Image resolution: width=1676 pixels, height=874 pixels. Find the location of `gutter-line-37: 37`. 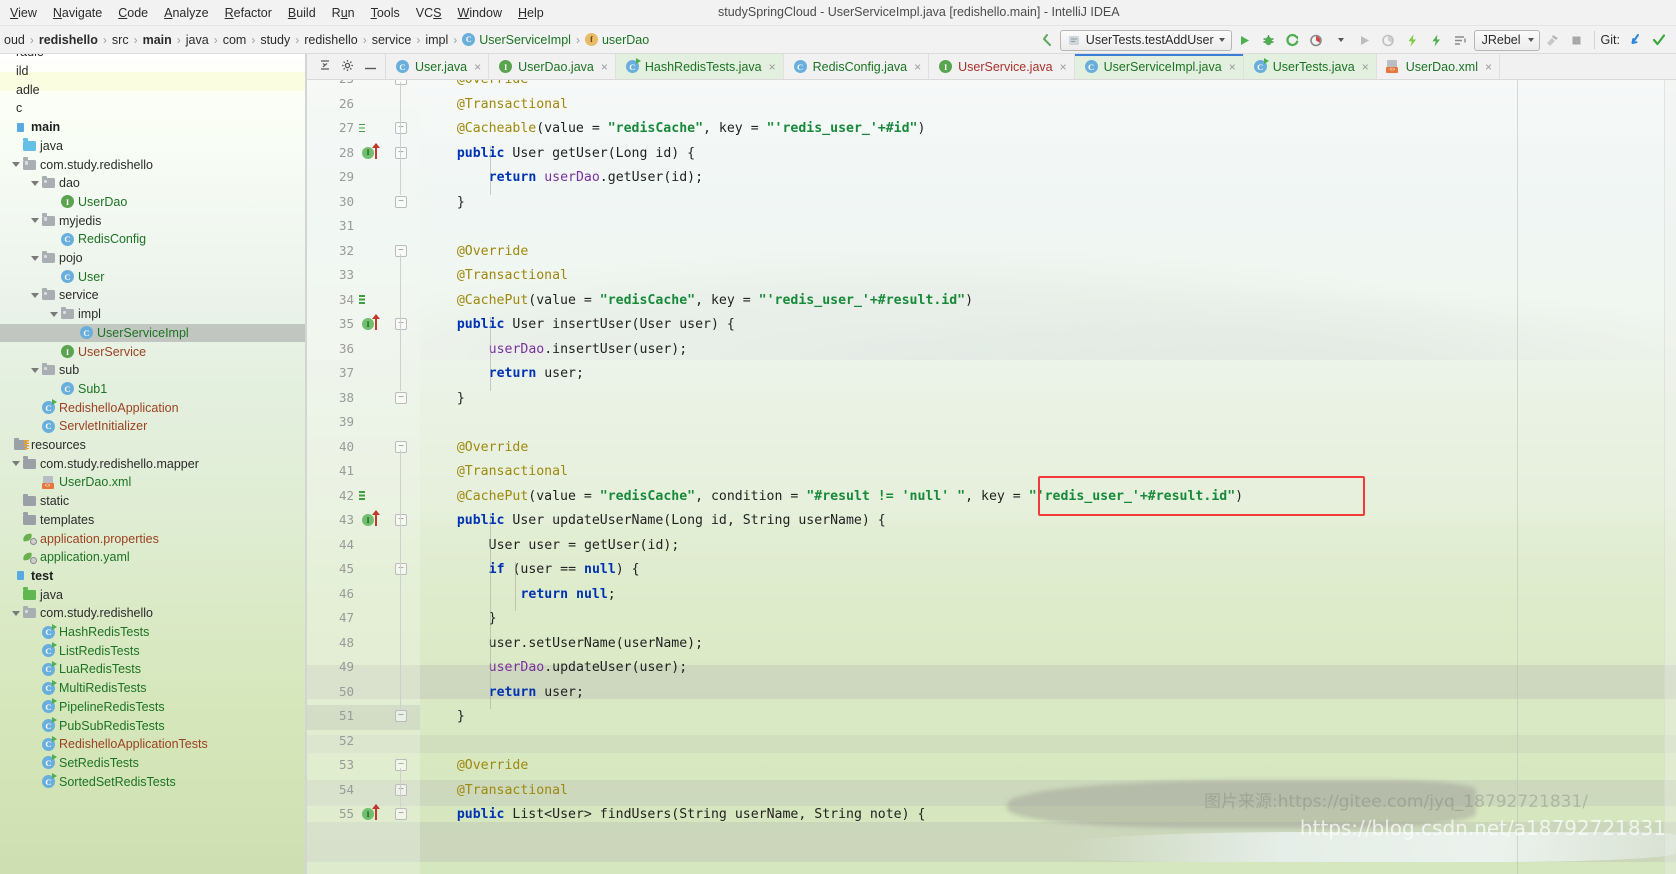

gutter-line-37: 37 is located at coordinates (363, 374).